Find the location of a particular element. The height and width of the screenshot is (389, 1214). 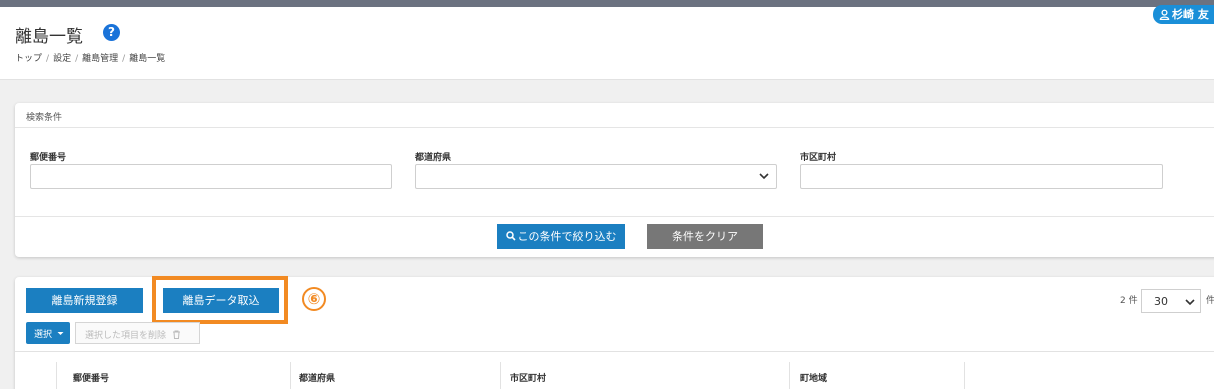

select-button-label: 選択 is located at coordinates (43, 335).